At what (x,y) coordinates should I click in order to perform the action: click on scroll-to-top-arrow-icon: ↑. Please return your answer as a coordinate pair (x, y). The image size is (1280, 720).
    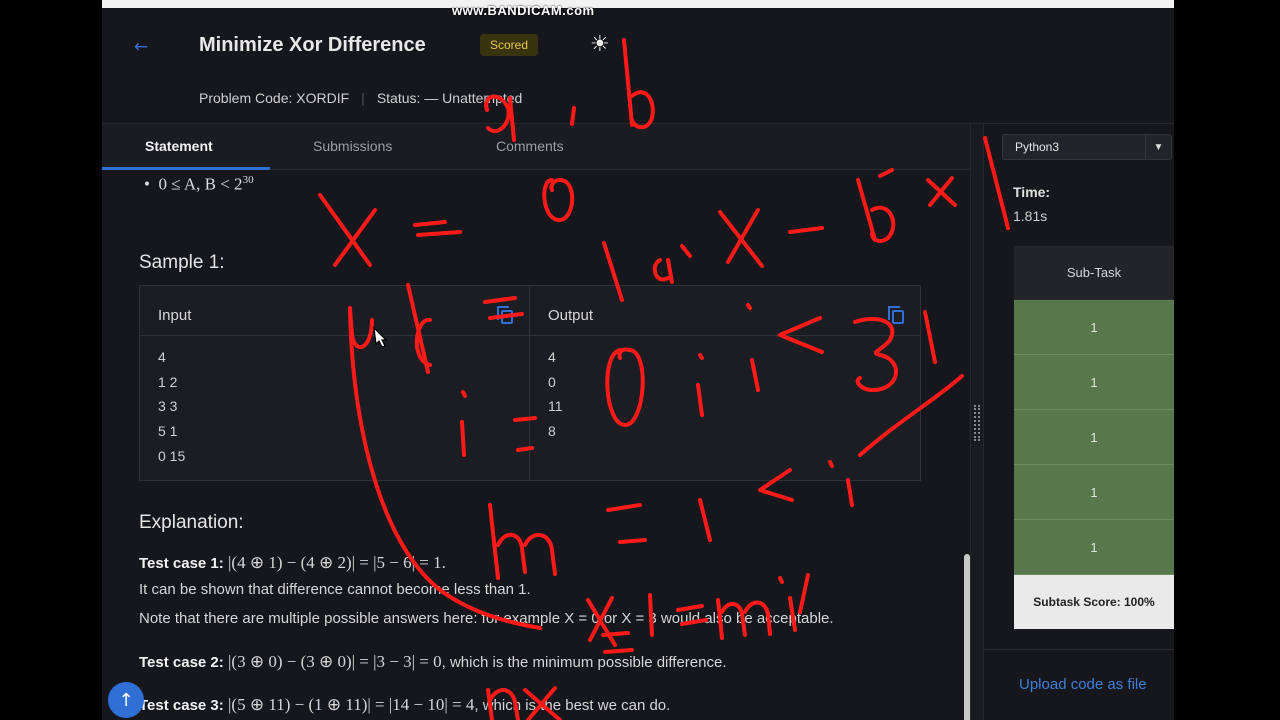
    Looking at the image, I should click on (126, 700).